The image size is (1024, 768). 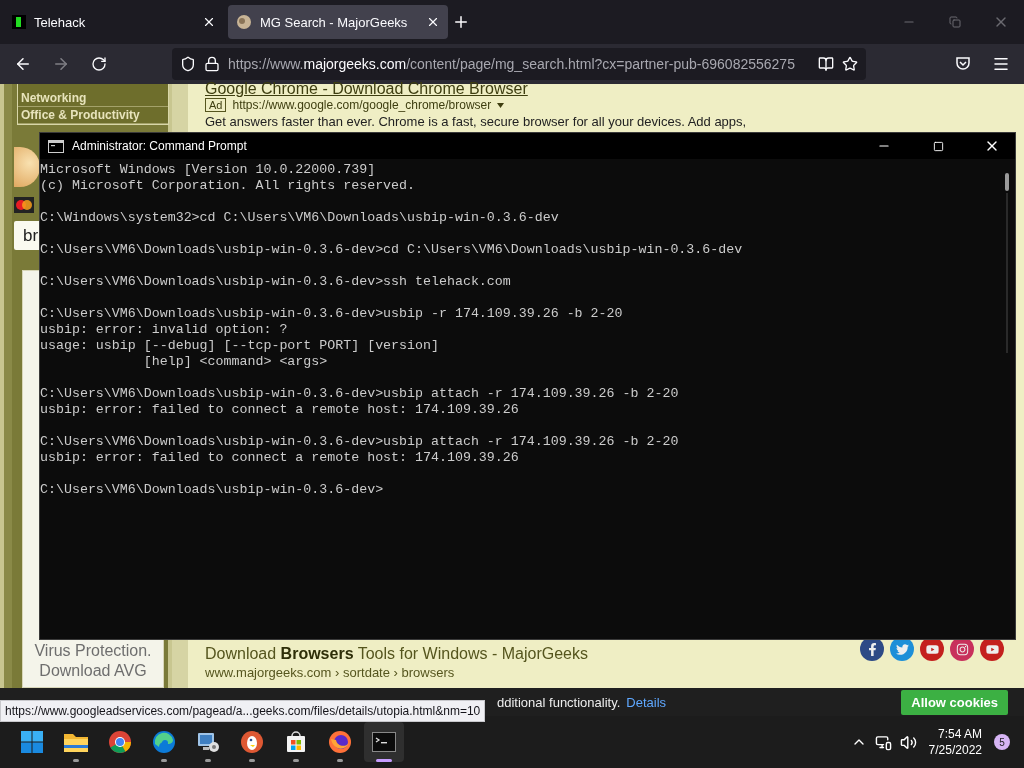 I want to click on category-link: Networking, so click(x=93, y=98).